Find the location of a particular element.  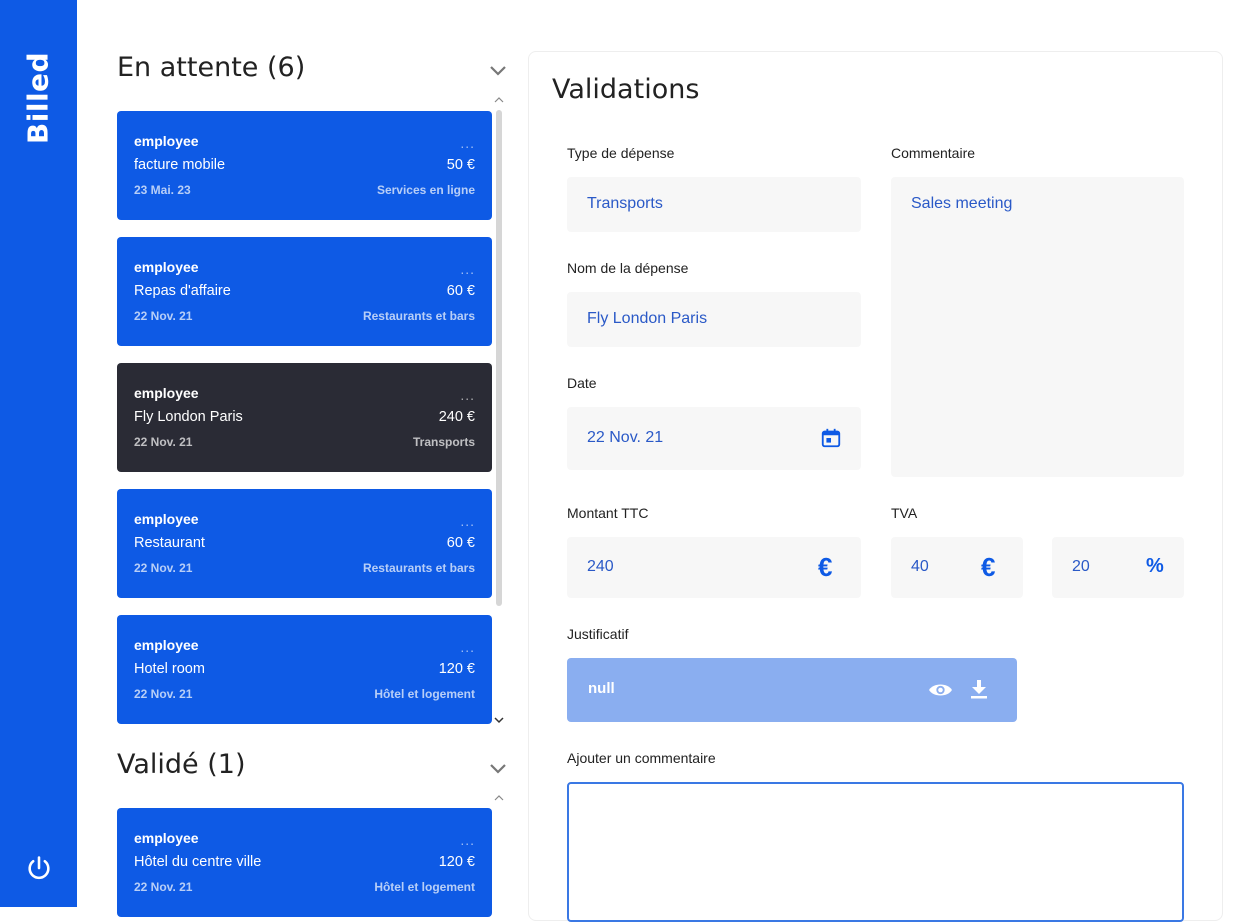

expense-name-value: Fly London Paris is located at coordinates (647, 318).